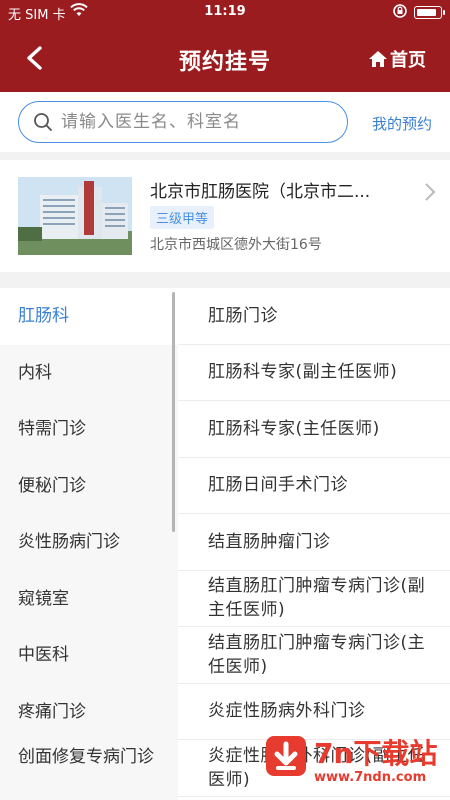  What do you see at coordinates (89, 373) in the screenshot?
I see `department-item: 内科` at bounding box center [89, 373].